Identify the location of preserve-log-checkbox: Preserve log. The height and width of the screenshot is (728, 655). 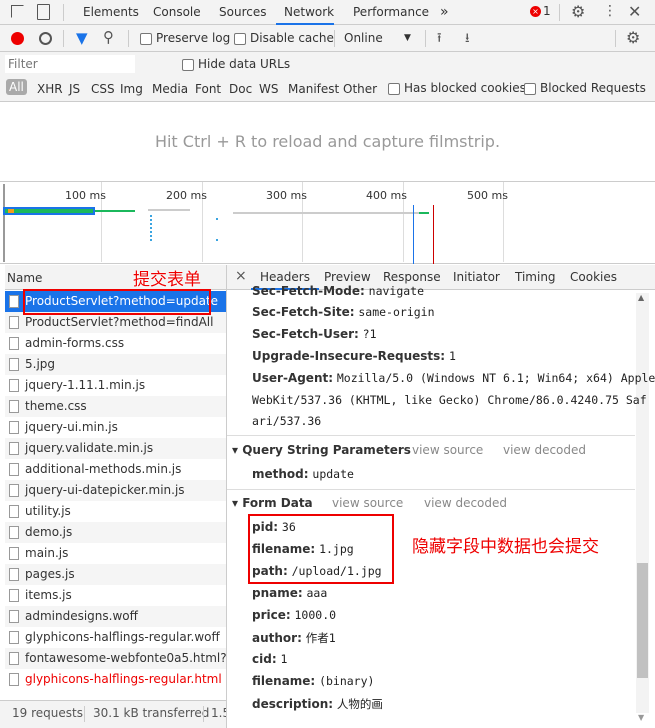
(185, 38).